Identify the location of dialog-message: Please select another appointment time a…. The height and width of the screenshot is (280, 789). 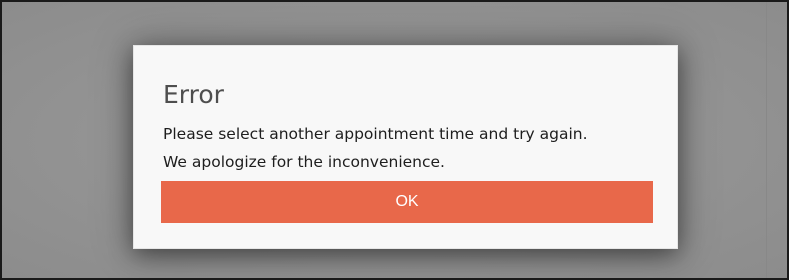
(375, 148).